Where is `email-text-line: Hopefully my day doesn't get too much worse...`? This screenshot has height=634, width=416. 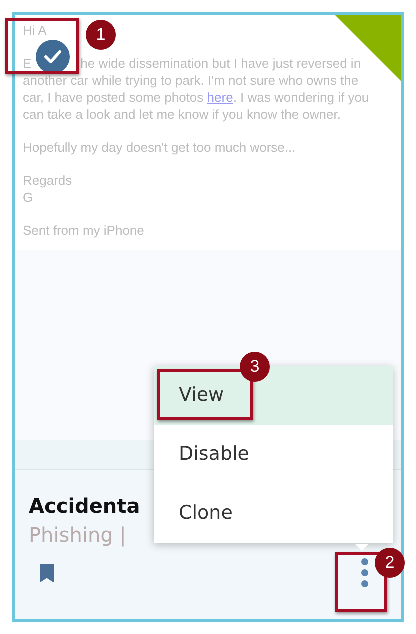
email-text-line: Hopefully my day doesn't get too much worse... is located at coordinates (159, 148).